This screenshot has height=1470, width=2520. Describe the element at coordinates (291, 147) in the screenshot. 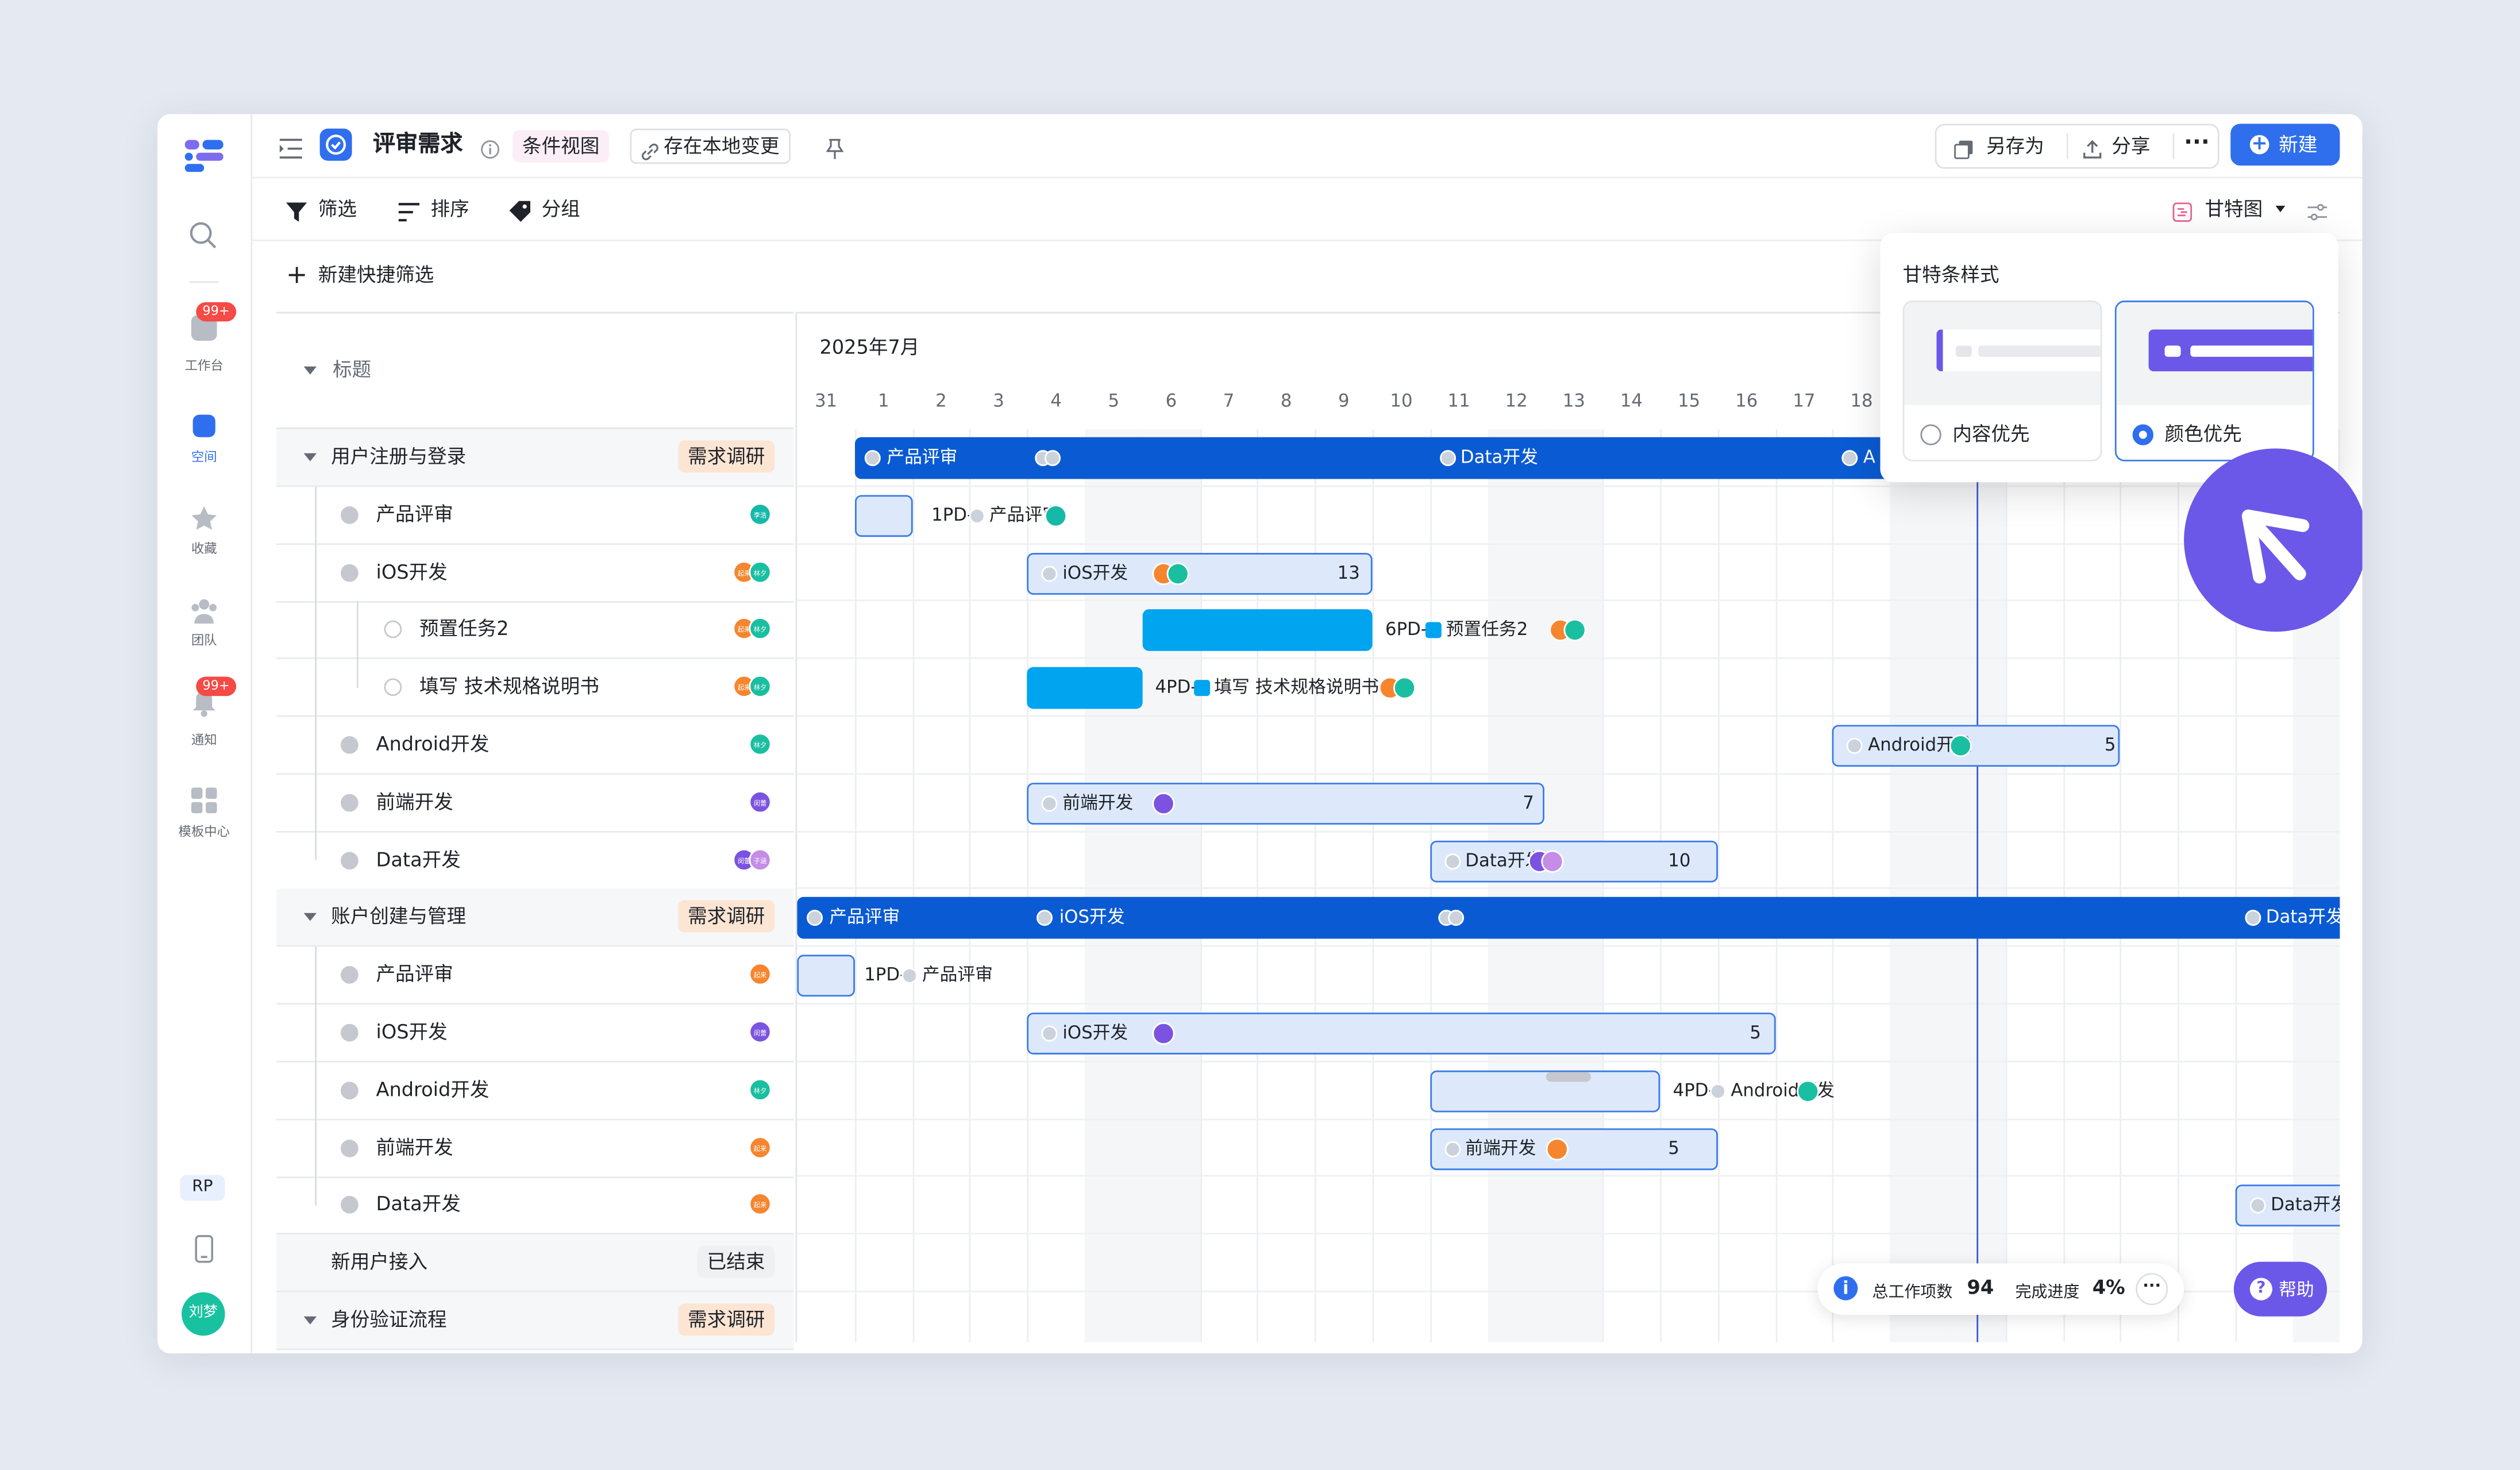

I see `sidebar-toggle-icon` at that location.